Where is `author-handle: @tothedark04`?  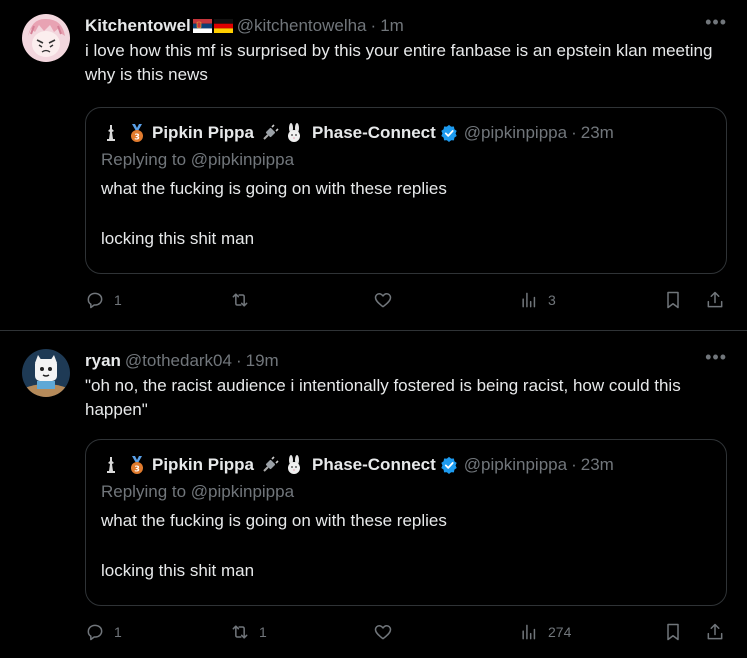 author-handle: @tothedark04 is located at coordinates (178, 361).